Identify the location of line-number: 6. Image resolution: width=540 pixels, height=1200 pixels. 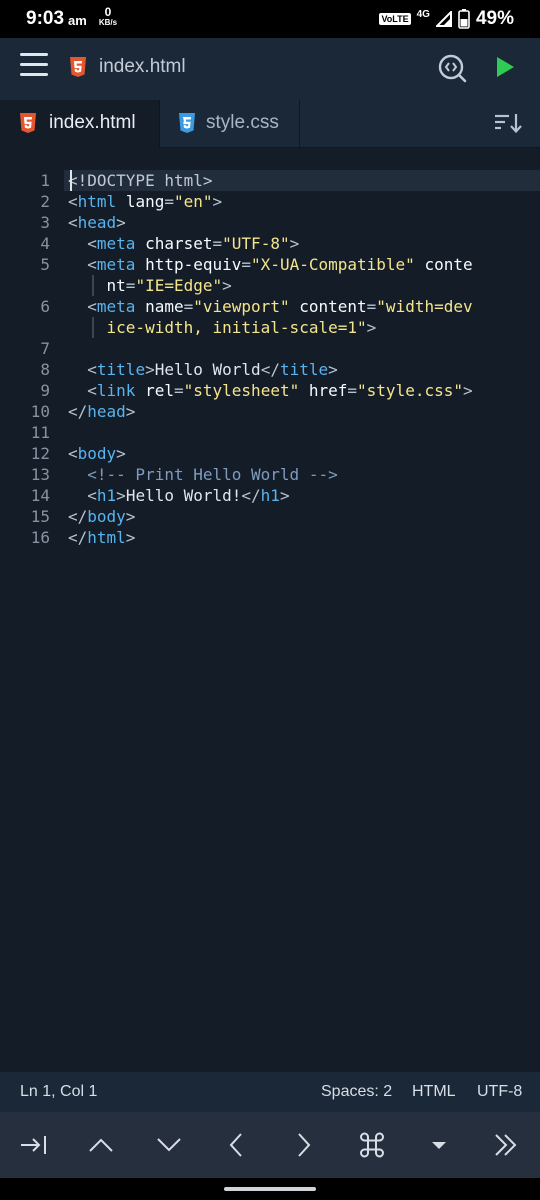
(45, 306).